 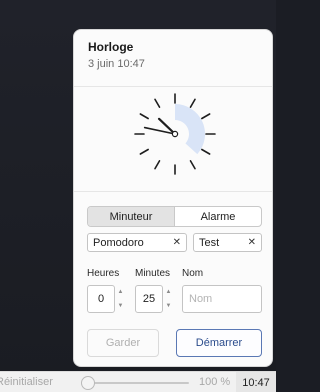 What do you see at coordinates (116, 64) in the screenshot?
I see `current-datetime: 3 juin 10:47` at bounding box center [116, 64].